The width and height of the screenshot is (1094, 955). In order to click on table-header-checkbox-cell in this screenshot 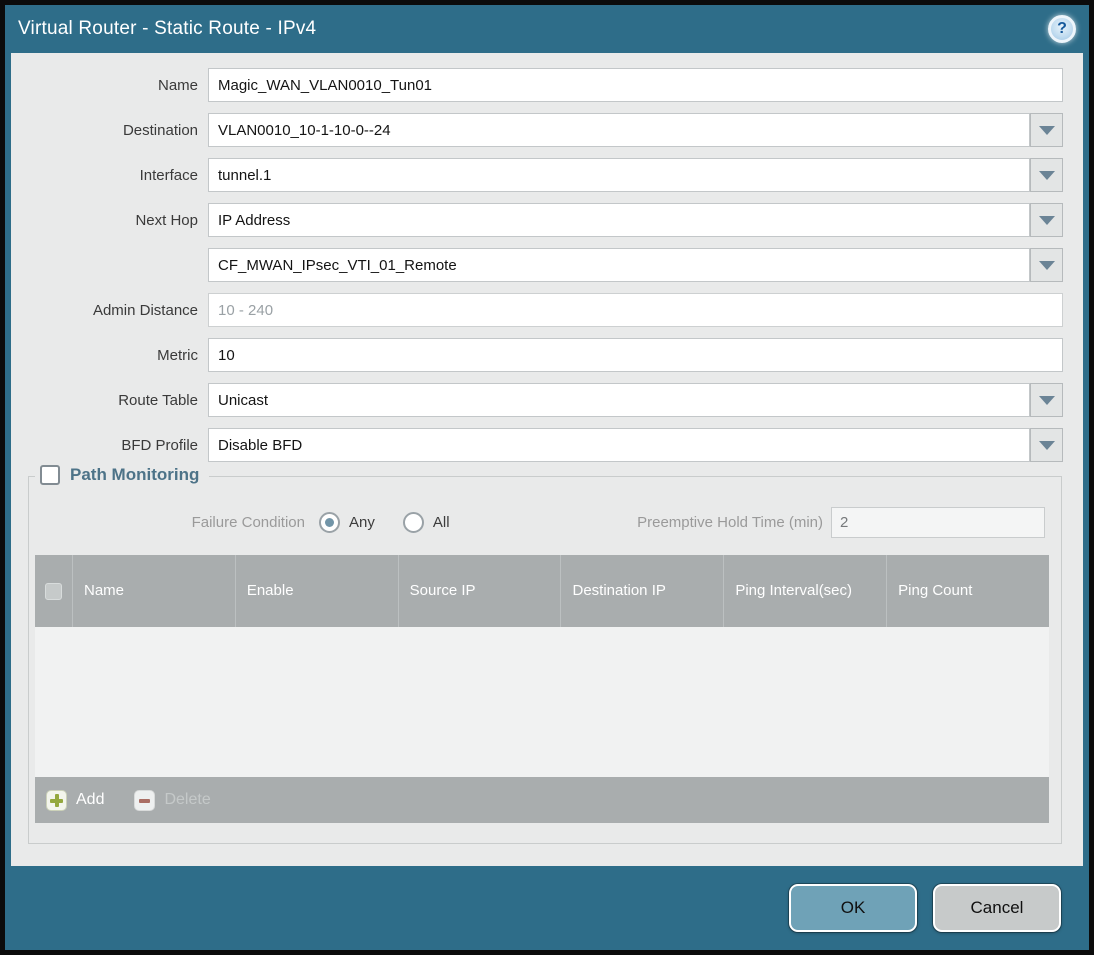, I will do `click(53, 591)`.